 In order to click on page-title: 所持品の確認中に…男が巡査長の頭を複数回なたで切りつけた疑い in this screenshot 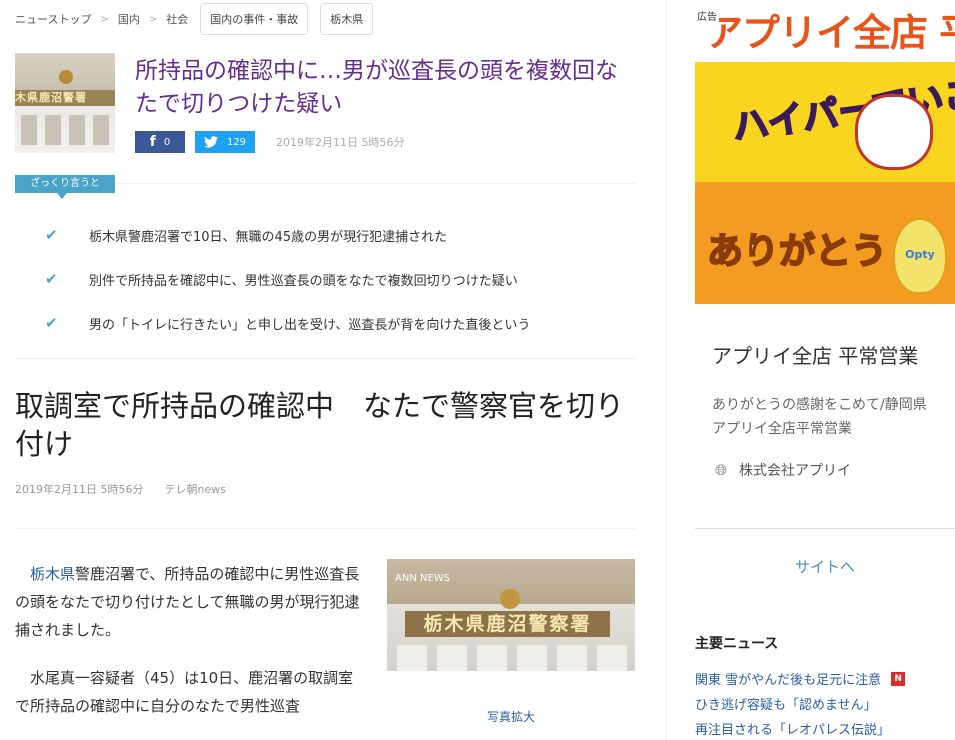, I will do `click(376, 87)`.